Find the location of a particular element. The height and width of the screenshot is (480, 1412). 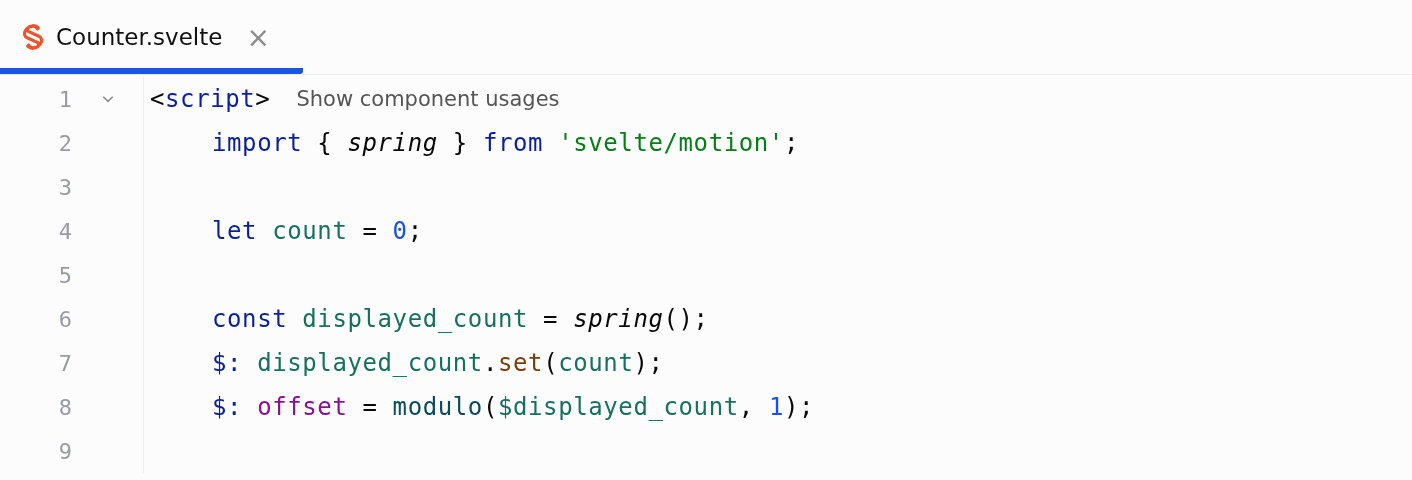

code-line: $: offset = modulo($displayed_count, 1); is located at coordinates (513, 407).